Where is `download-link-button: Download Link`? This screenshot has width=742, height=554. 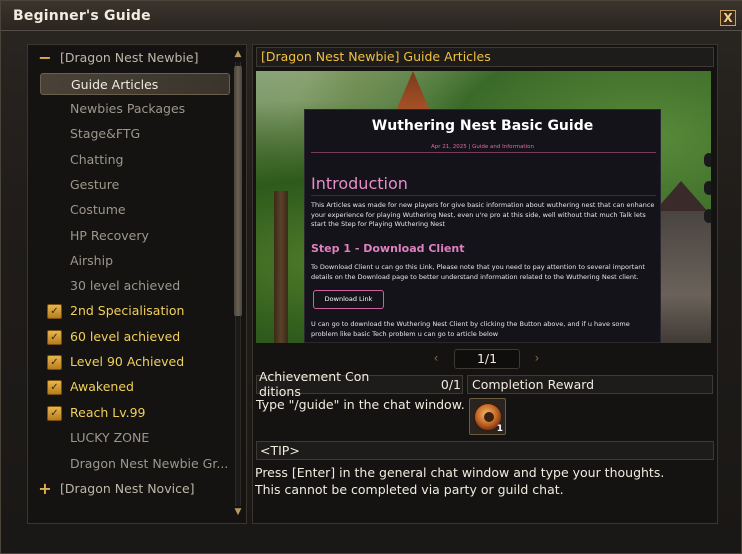
download-link-button: Download Link is located at coordinates (348, 299).